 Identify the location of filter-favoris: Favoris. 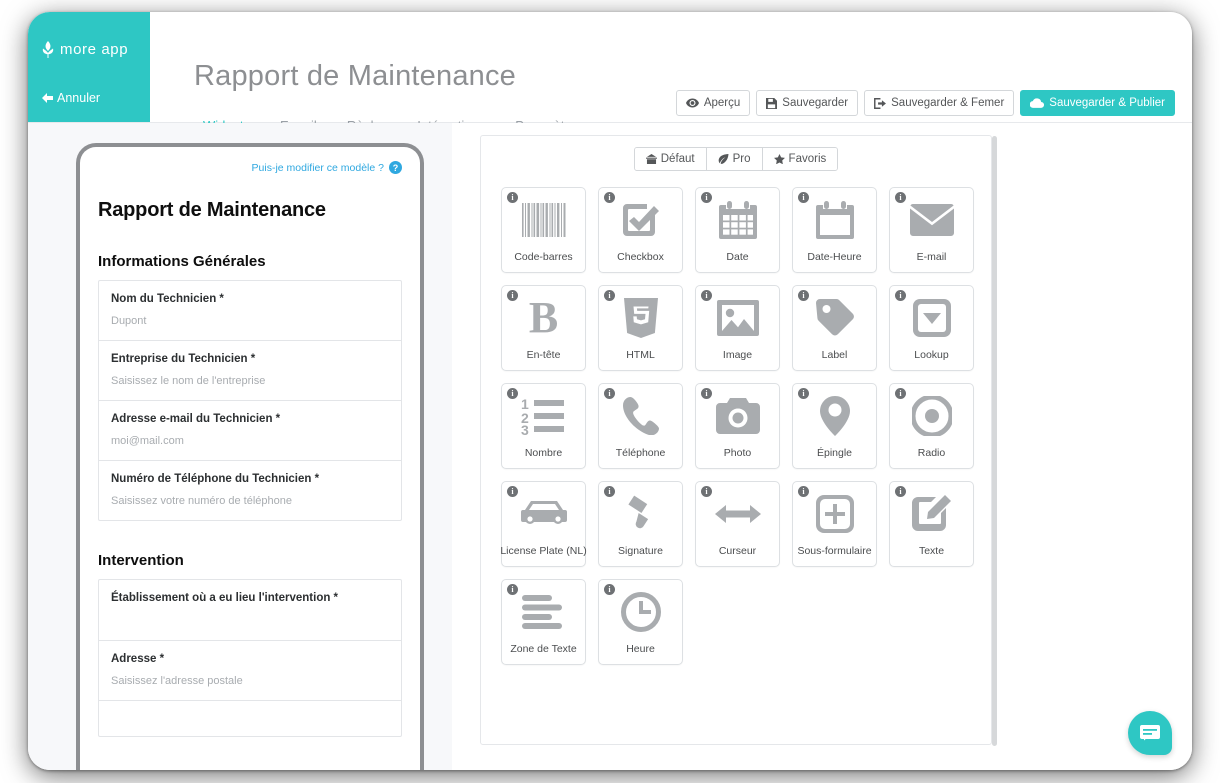
(800, 159).